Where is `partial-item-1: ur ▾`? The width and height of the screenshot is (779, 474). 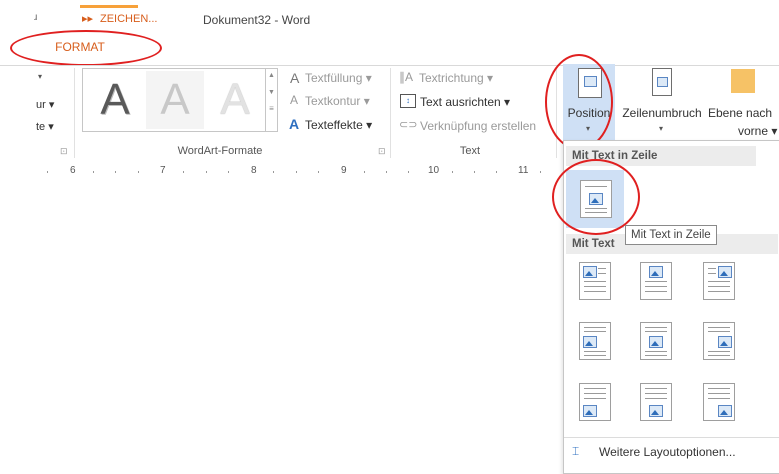 partial-item-1: ur ▾ is located at coordinates (45, 104).